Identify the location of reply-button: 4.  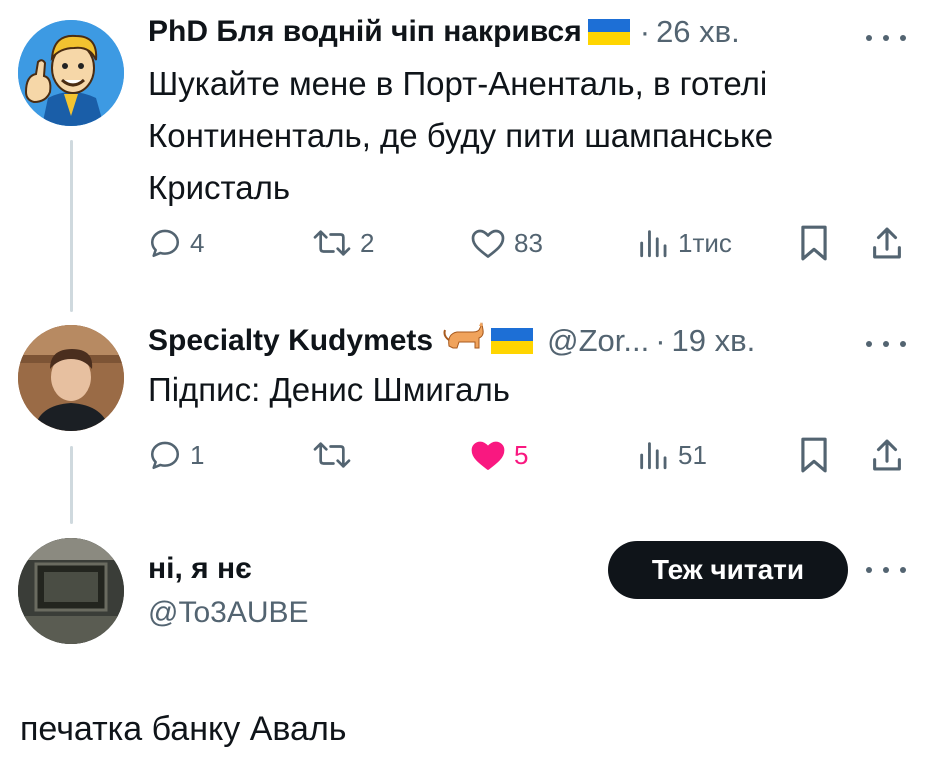
(176, 243).